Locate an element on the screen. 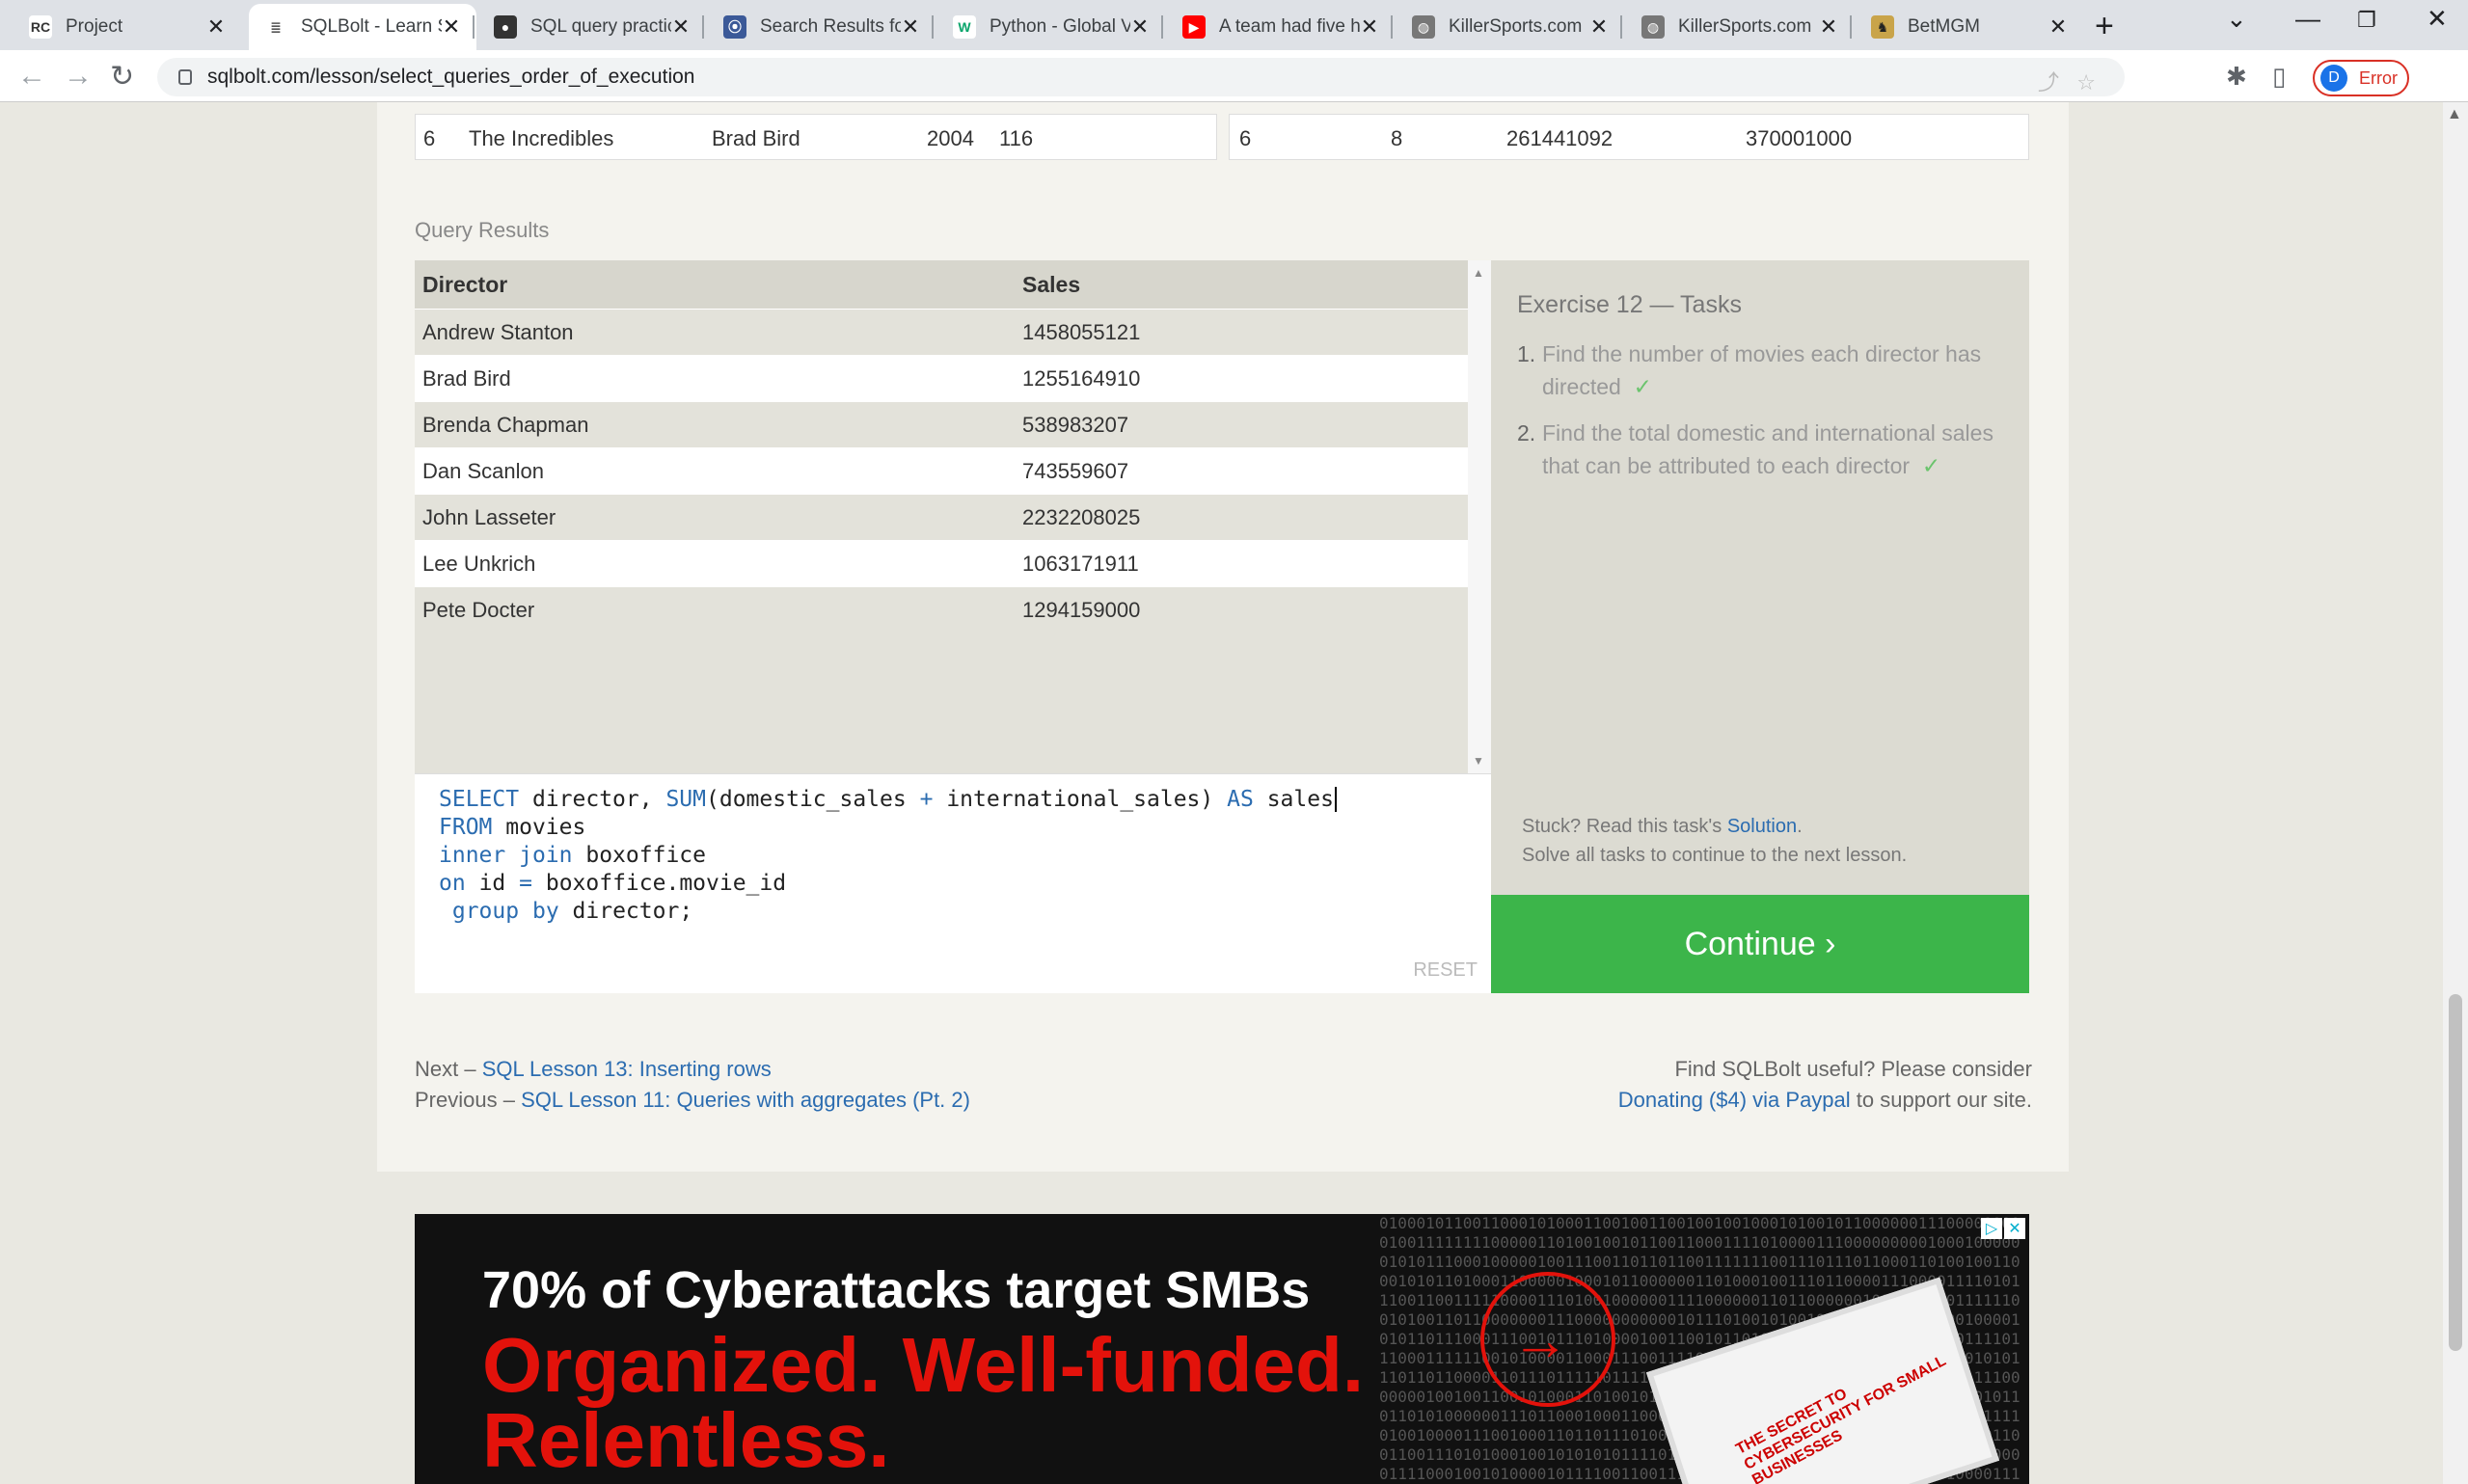 The image size is (2468, 1484). tab-title: SQLBolt - Learn SQ is located at coordinates (371, 26).